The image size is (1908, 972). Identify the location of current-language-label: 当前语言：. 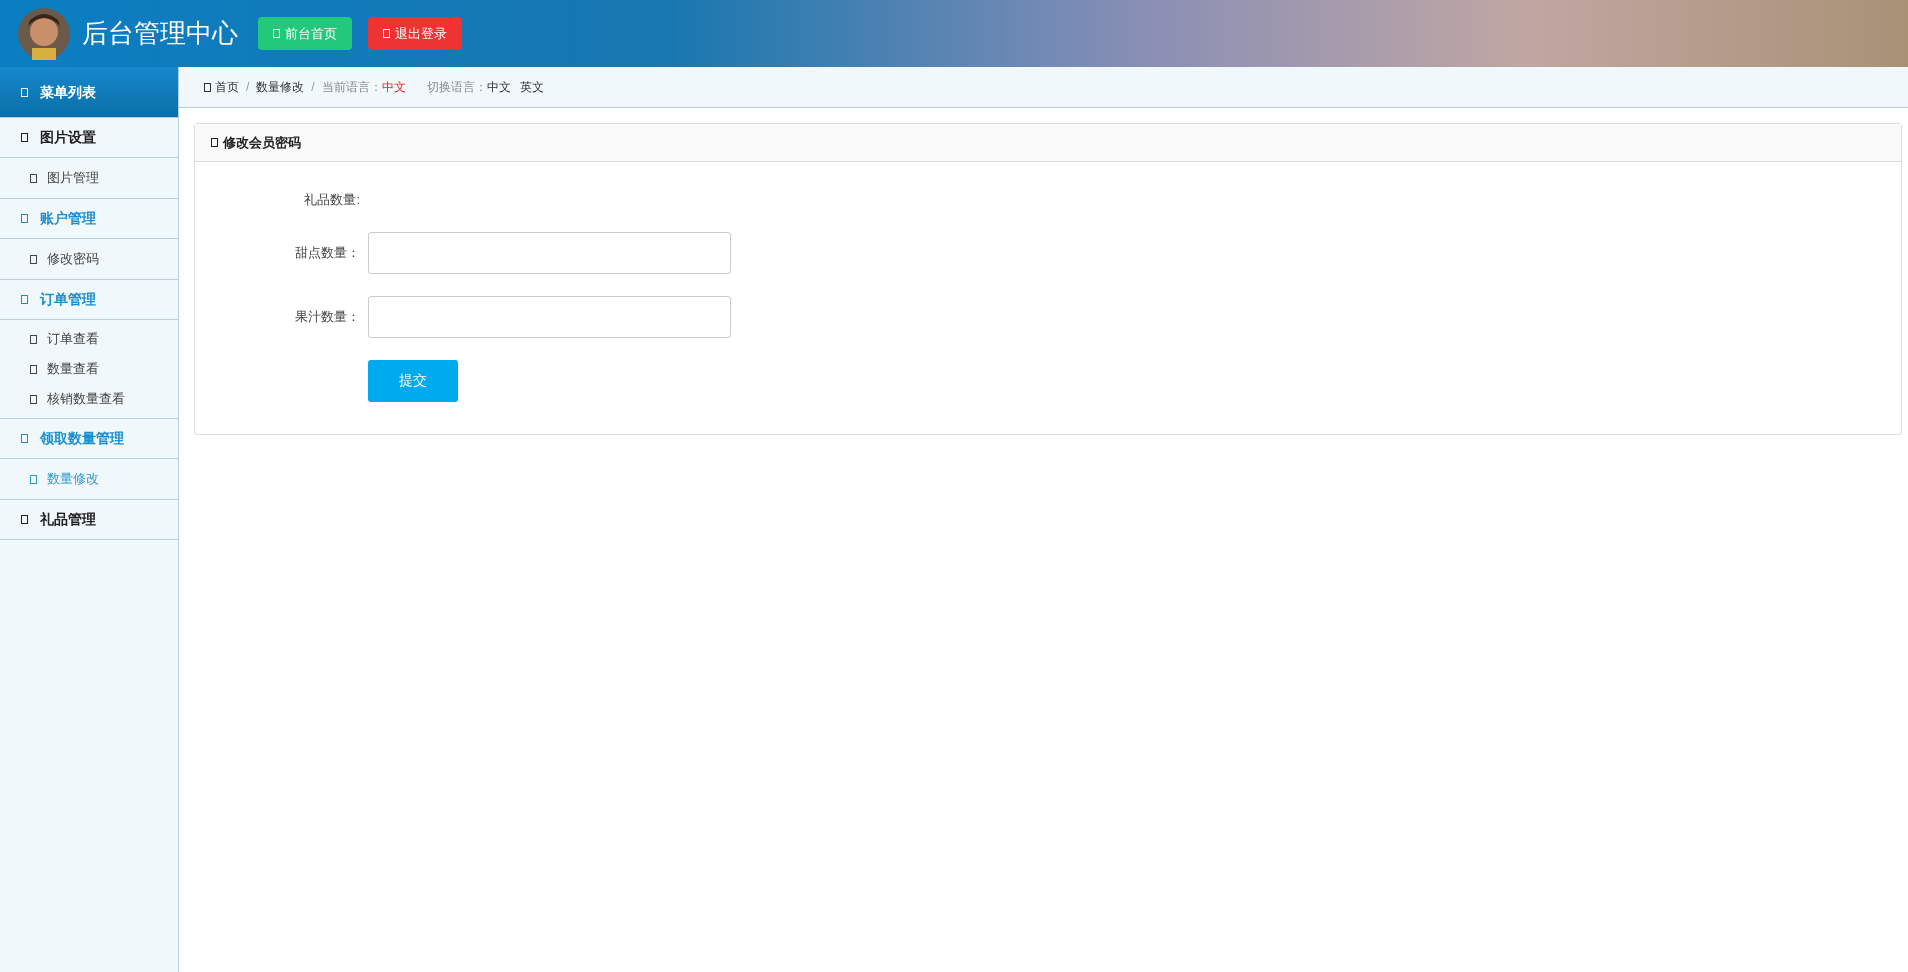
(351, 87).